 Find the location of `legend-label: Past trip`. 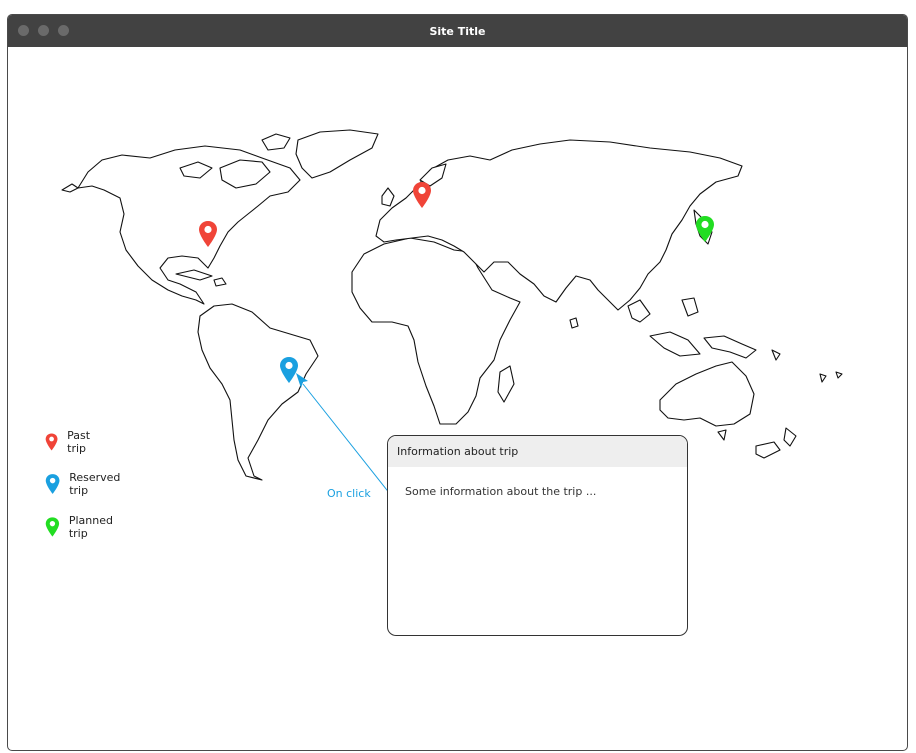

legend-label: Past trip is located at coordinates (79, 442).